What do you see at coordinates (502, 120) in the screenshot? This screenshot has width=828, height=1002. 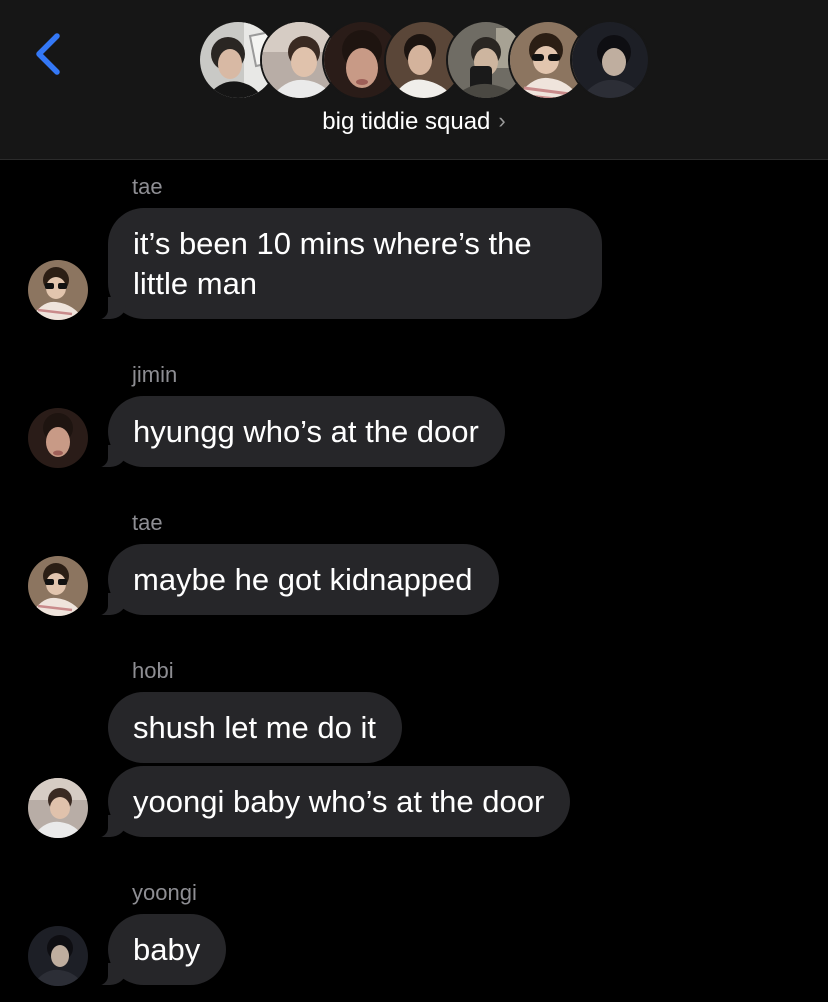 I see `chevron-right-icon: ›` at bounding box center [502, 120].